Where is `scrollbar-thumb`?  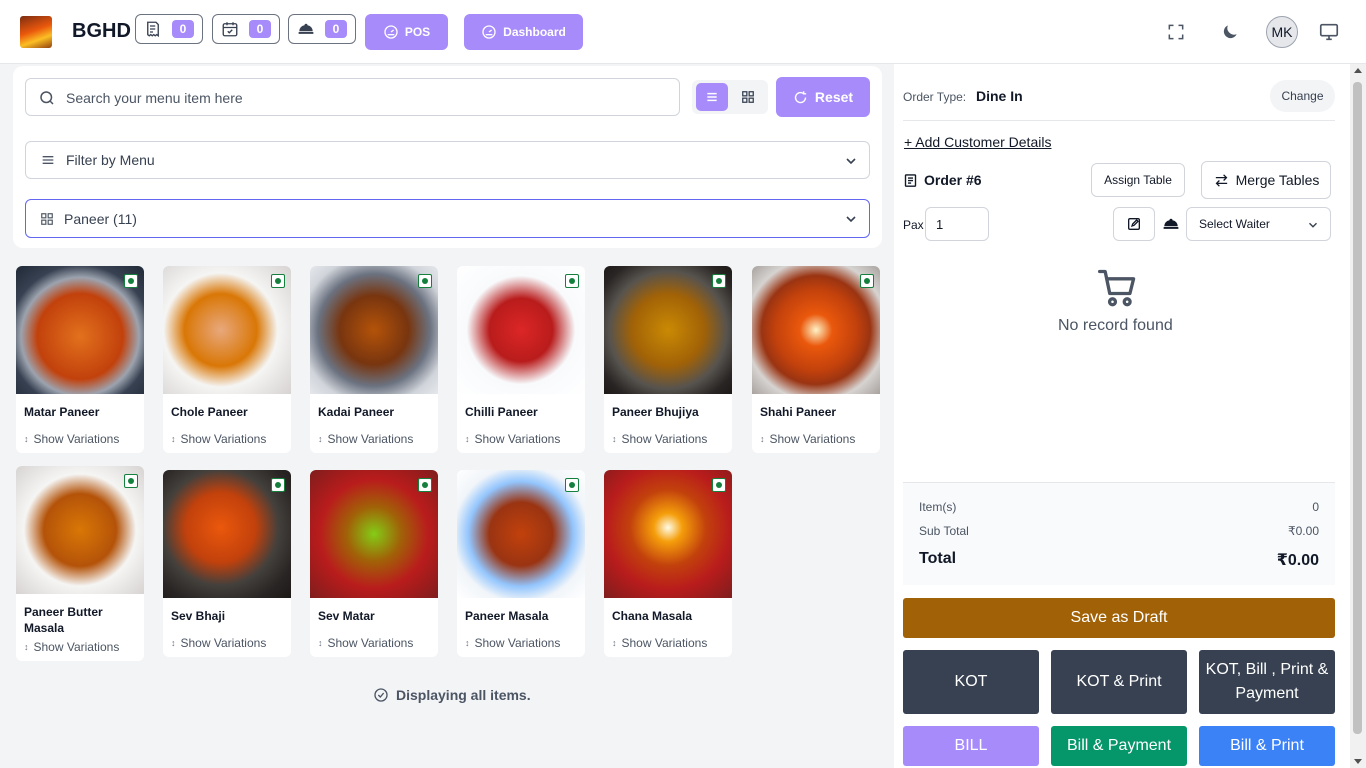
scrollbar-thumb is located at coordinates (1357, 408).